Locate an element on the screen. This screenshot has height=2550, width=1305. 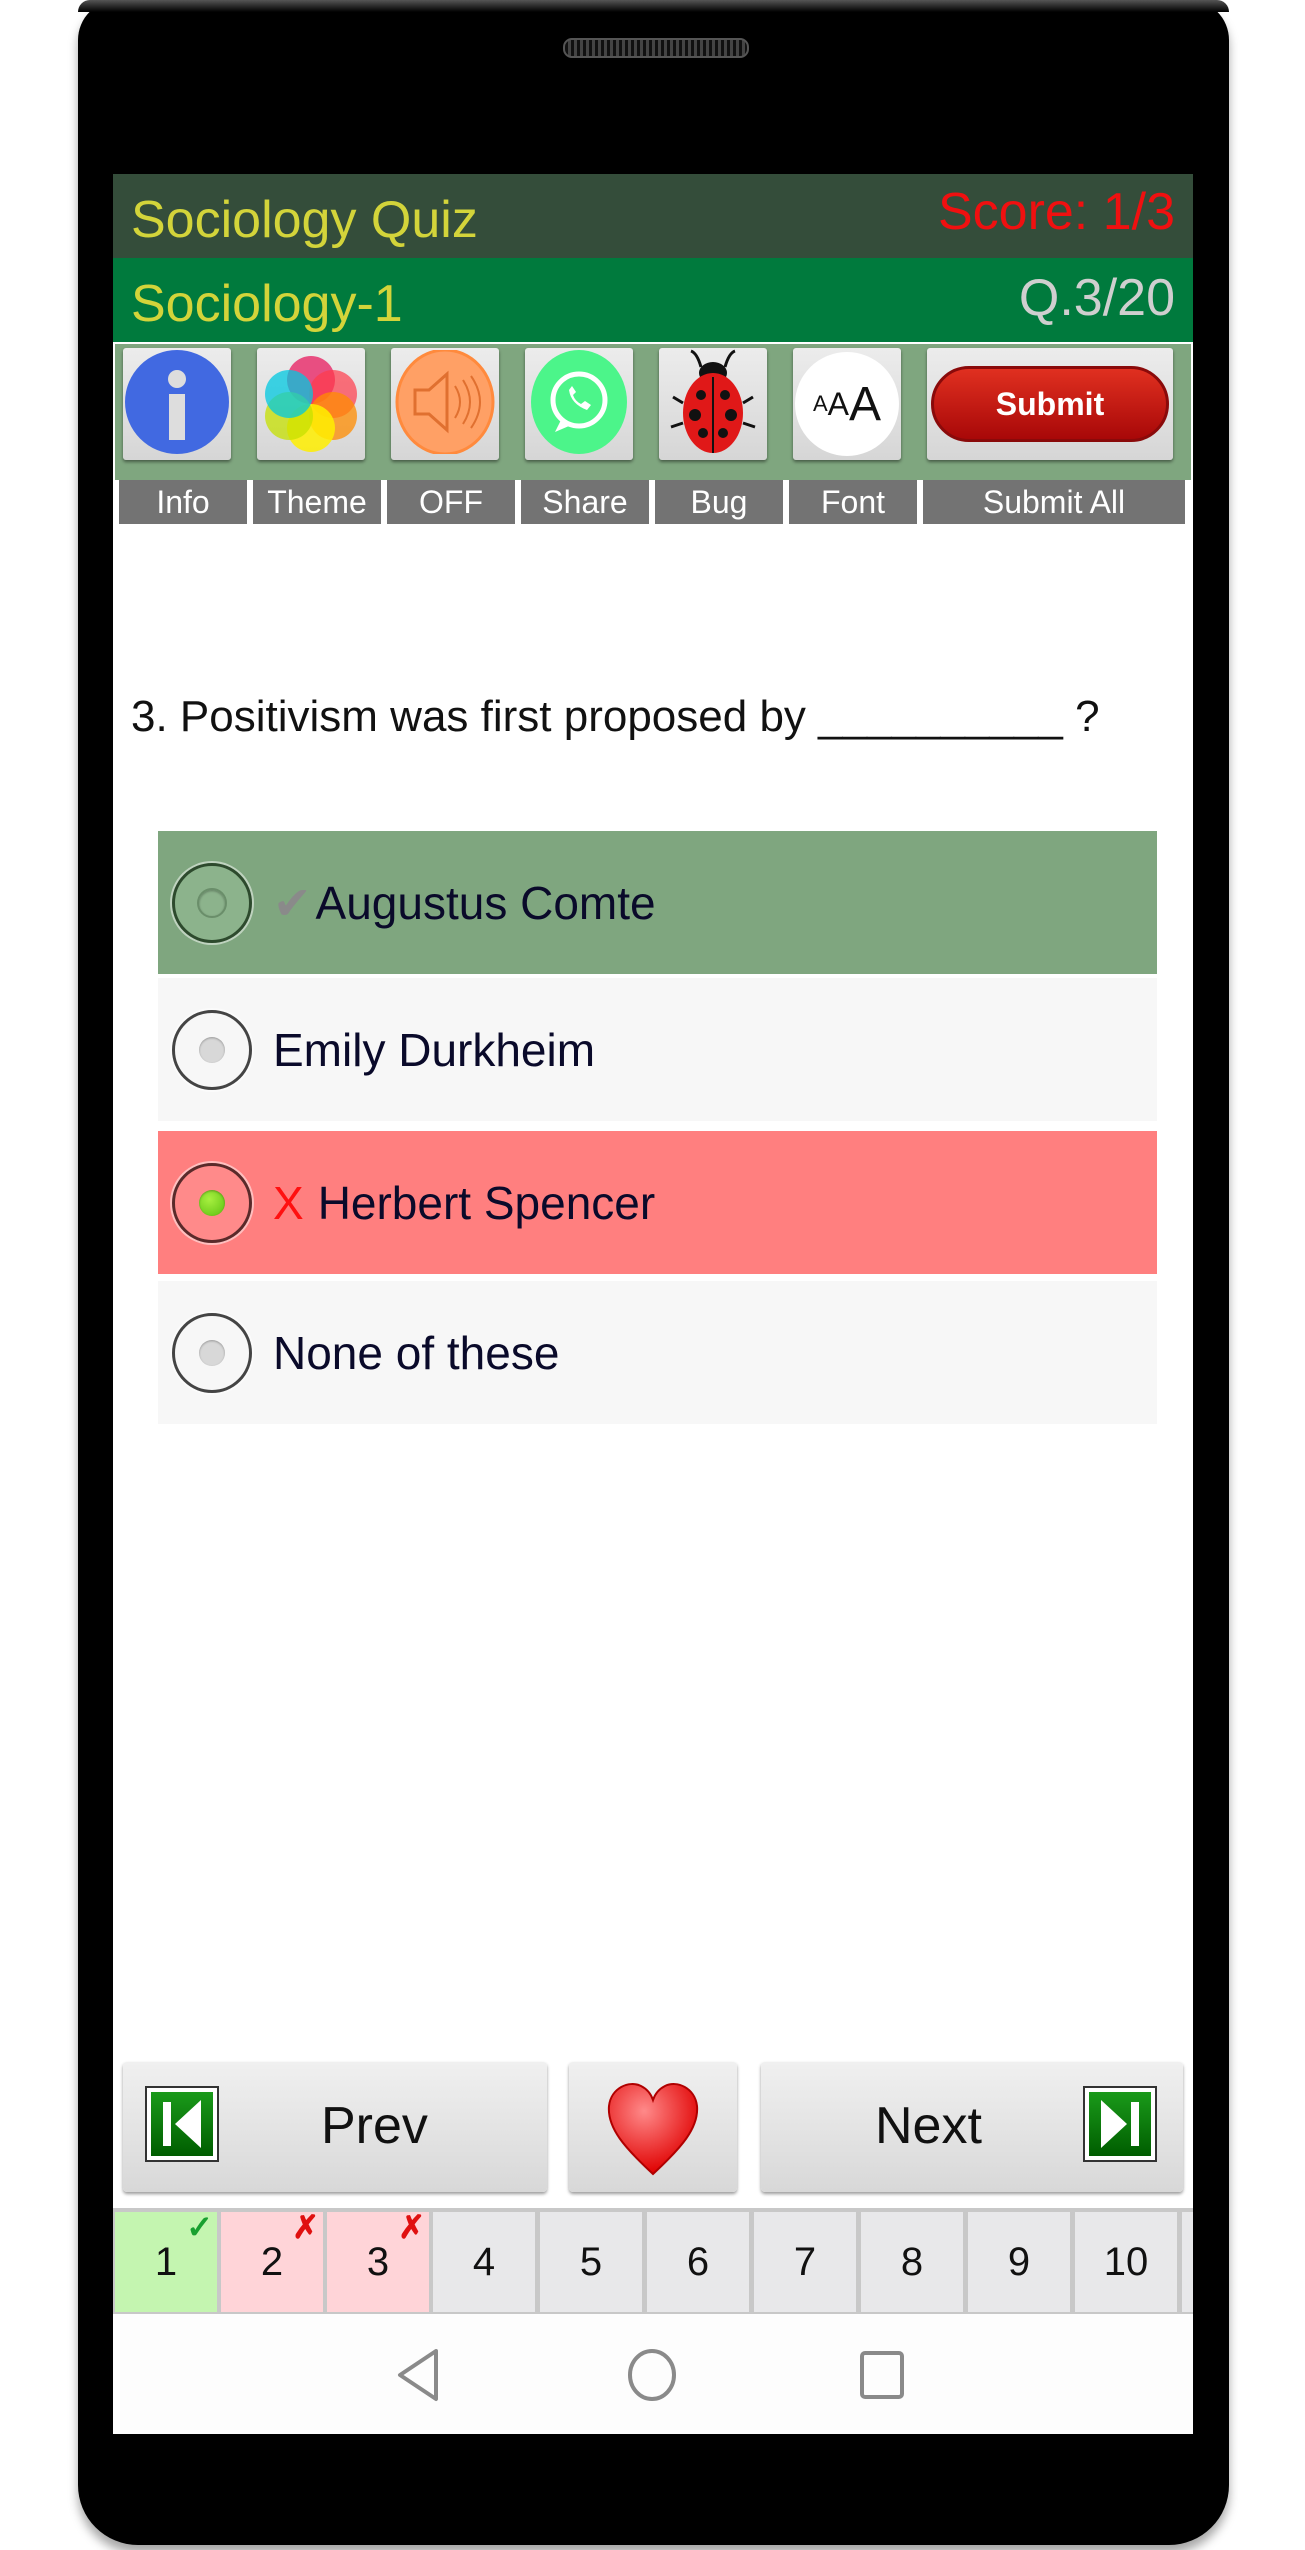
font-size-icon: AAA is located at coordinates (847, 404).